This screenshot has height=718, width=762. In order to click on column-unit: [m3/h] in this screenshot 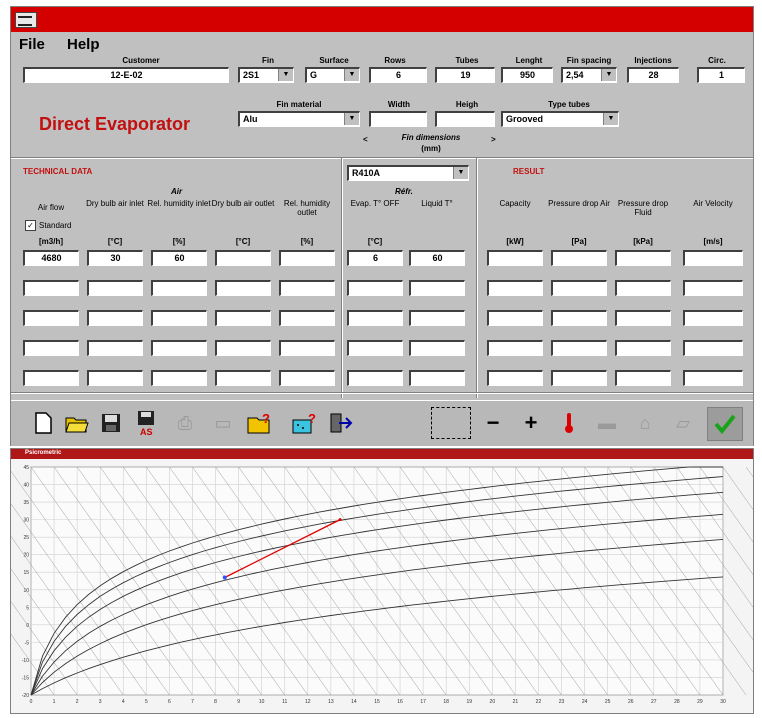, I will do `click(51, 241)`.